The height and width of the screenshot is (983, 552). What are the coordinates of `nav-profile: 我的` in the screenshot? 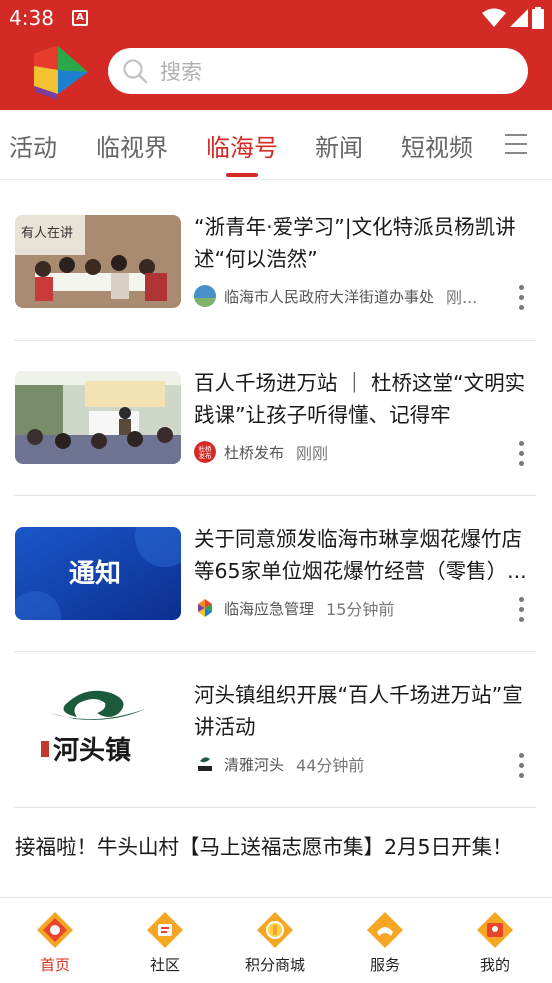 It's located at (495, 942).